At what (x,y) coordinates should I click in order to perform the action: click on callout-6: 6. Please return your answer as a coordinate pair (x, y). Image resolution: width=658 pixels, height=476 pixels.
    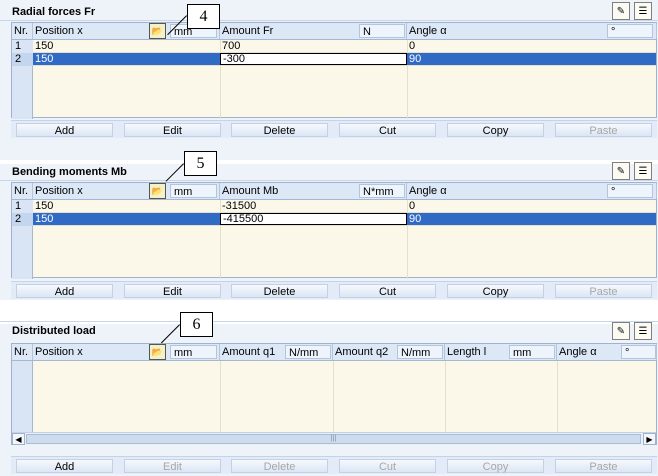
    Looking at the image, I should click on (196, 324).